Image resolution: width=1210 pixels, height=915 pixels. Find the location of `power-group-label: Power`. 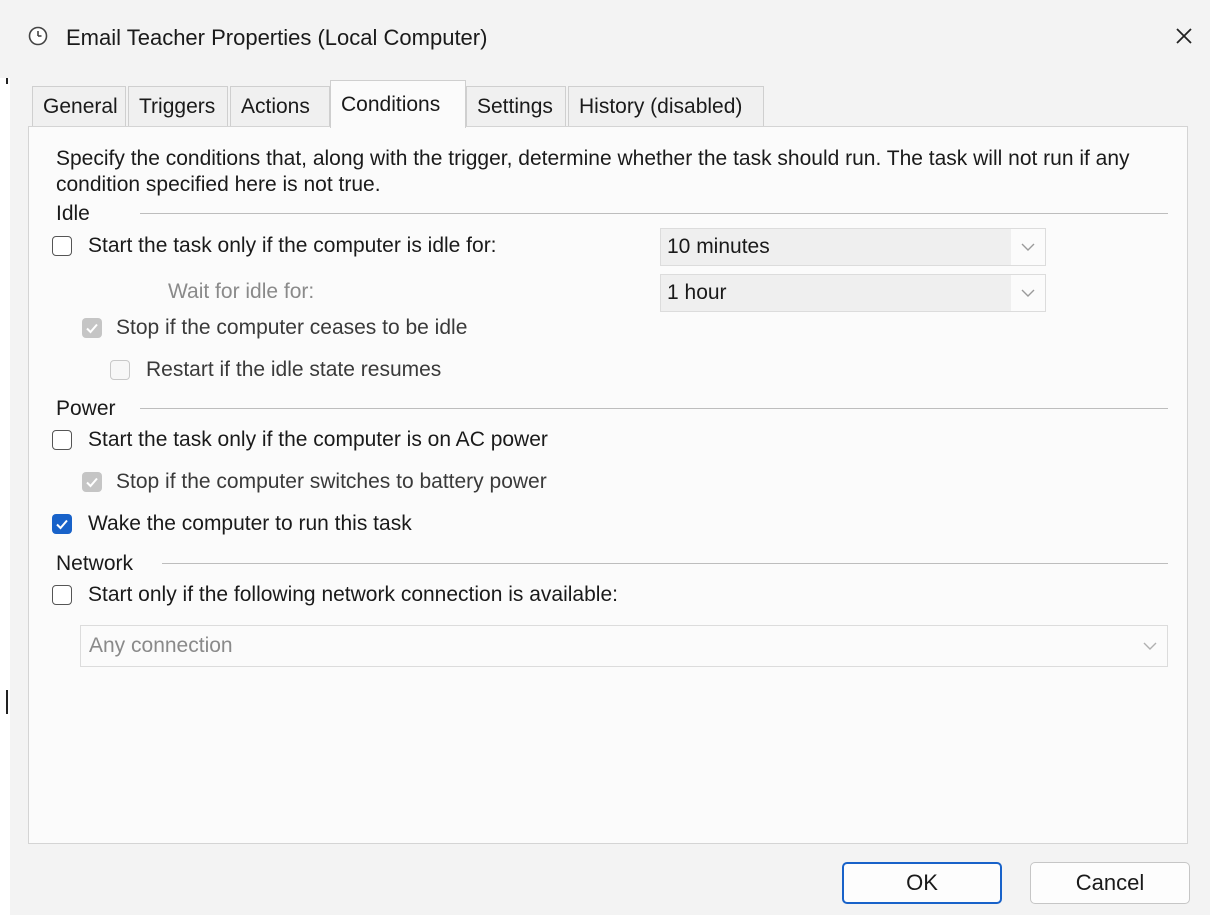

power-group-label: Power is located at coordinates (86, 408).